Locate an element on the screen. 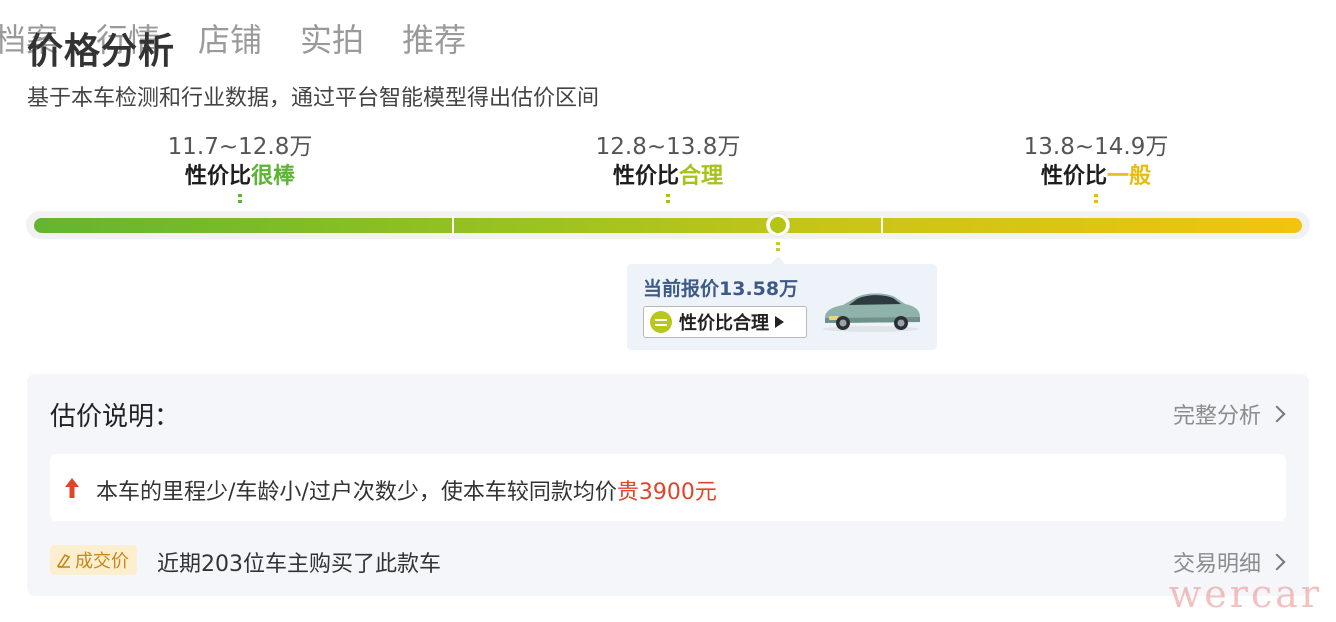 The height and width of the screenshot is (622, 1336). range-average: 13.8~14.9万 性价比一般 is located at coordinates (1096, 169).